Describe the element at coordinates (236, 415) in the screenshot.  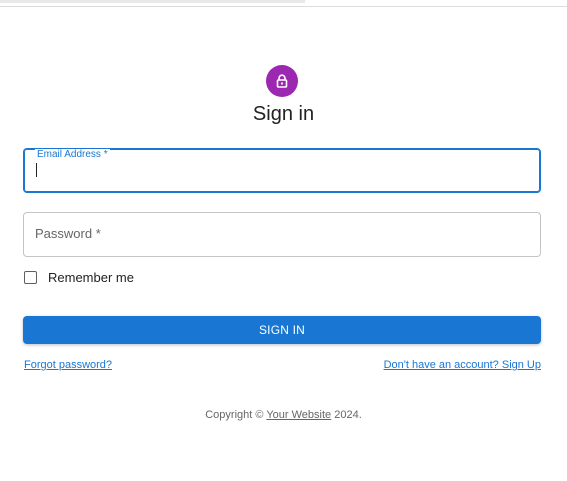
I see `copyright-prefix: Copyright ©` at that location.